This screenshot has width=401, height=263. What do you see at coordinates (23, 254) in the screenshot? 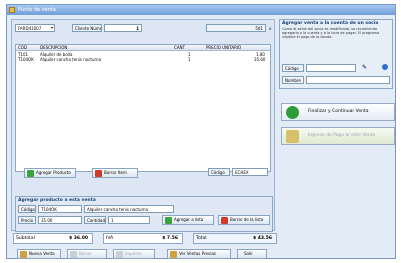
I see `new-icon` at bounding box center [23, 254].